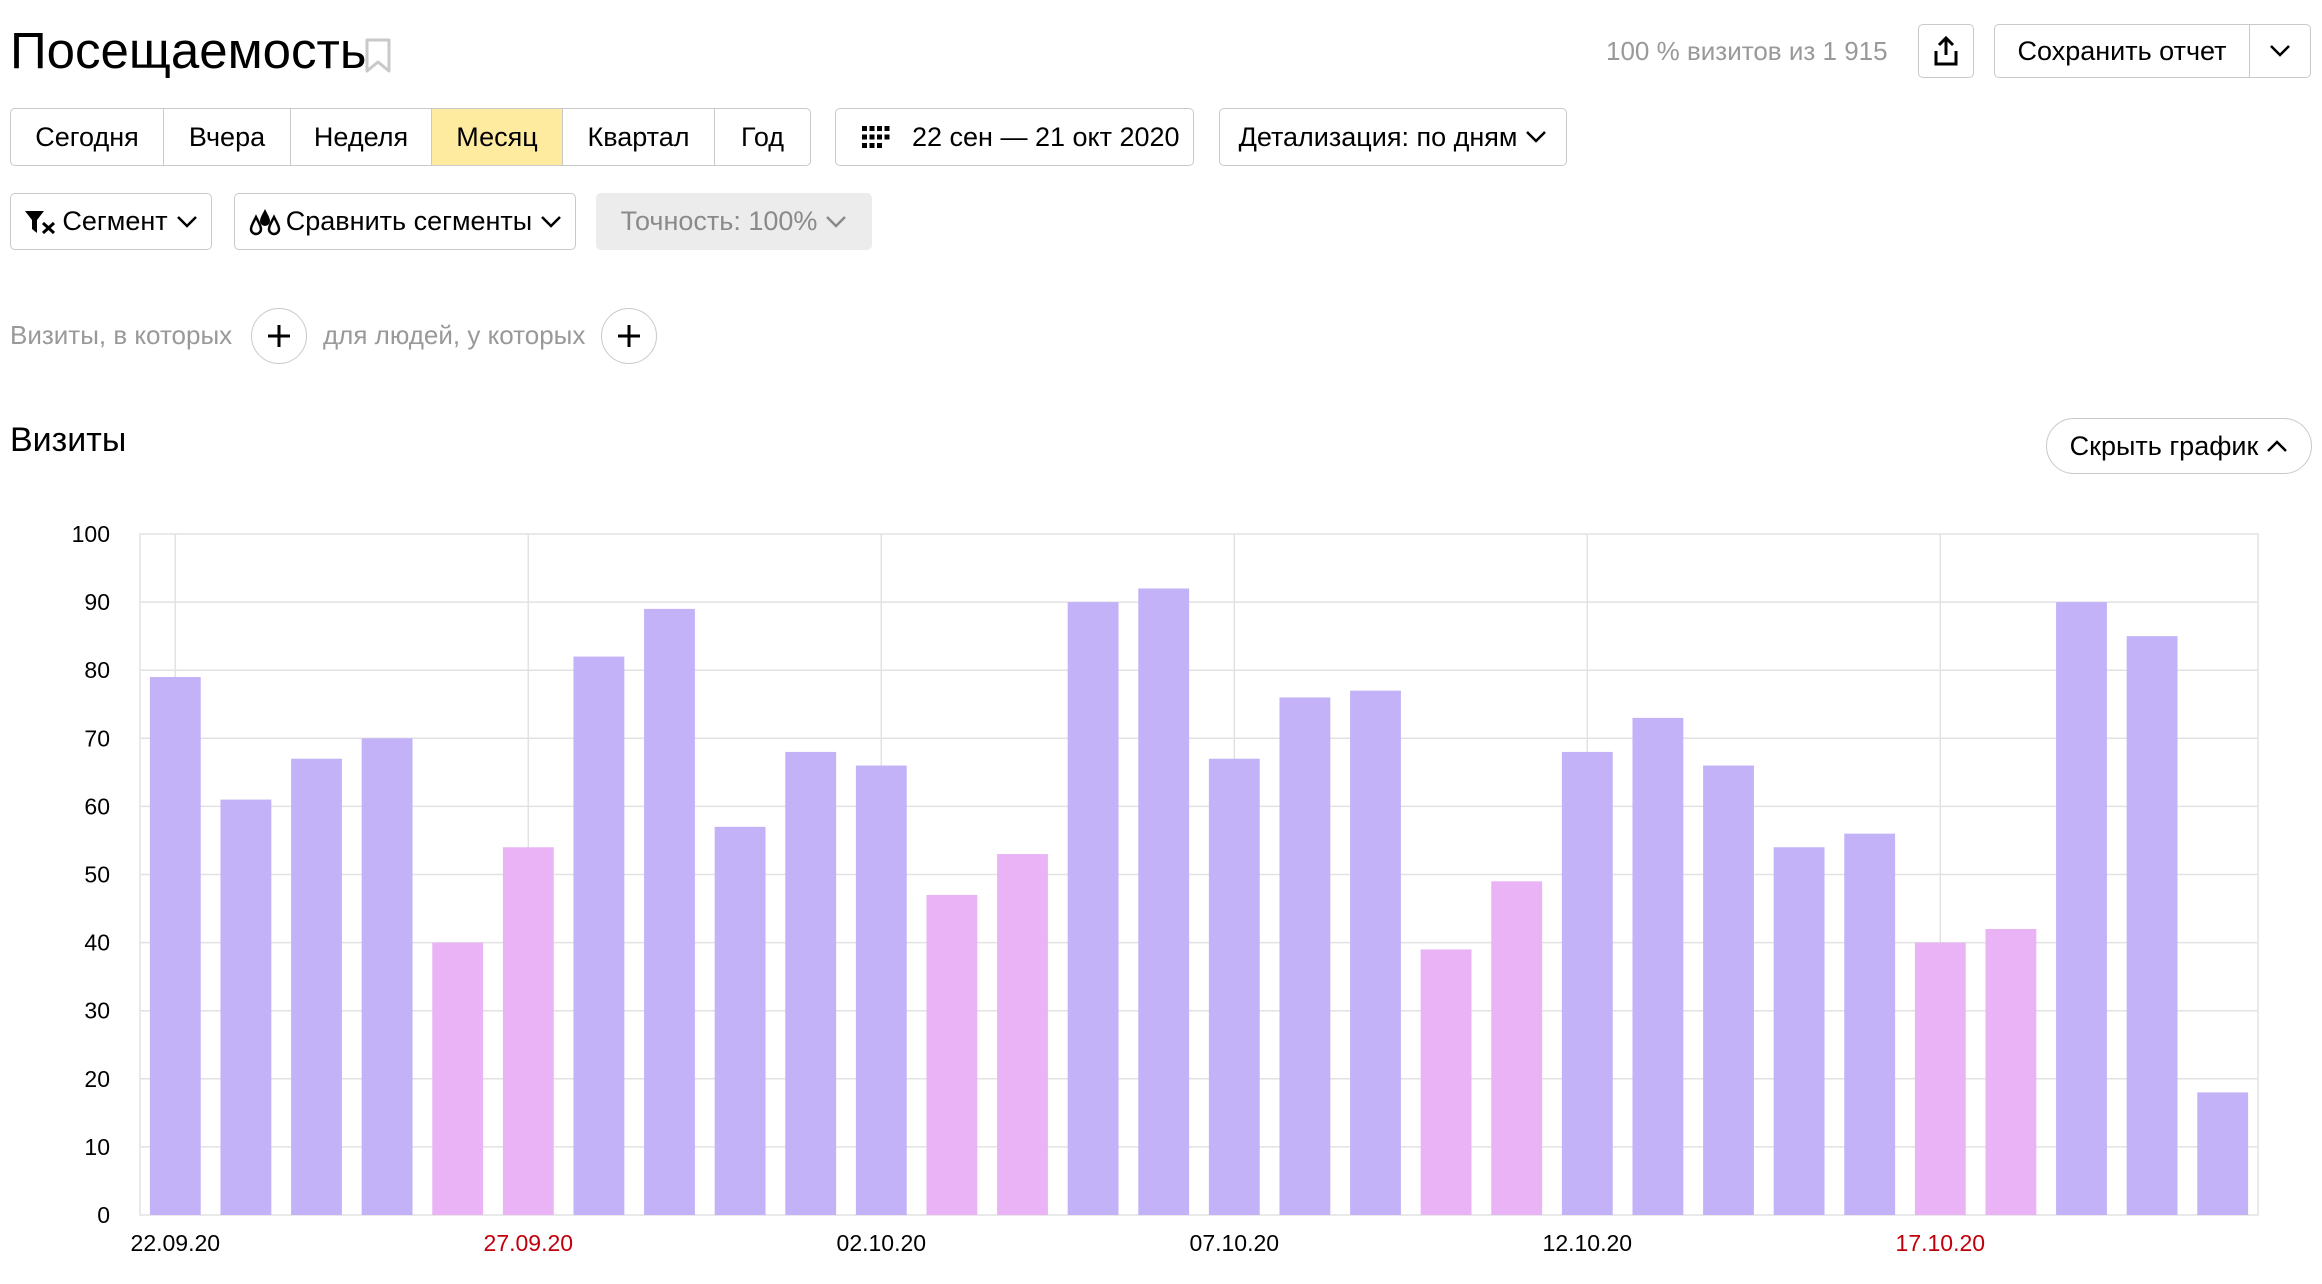 This screenshot has height=1284, width=2322. Describe the element at coordinates (103, 1215) in the screenshot. I see `y-tick-label: 0` at that location.